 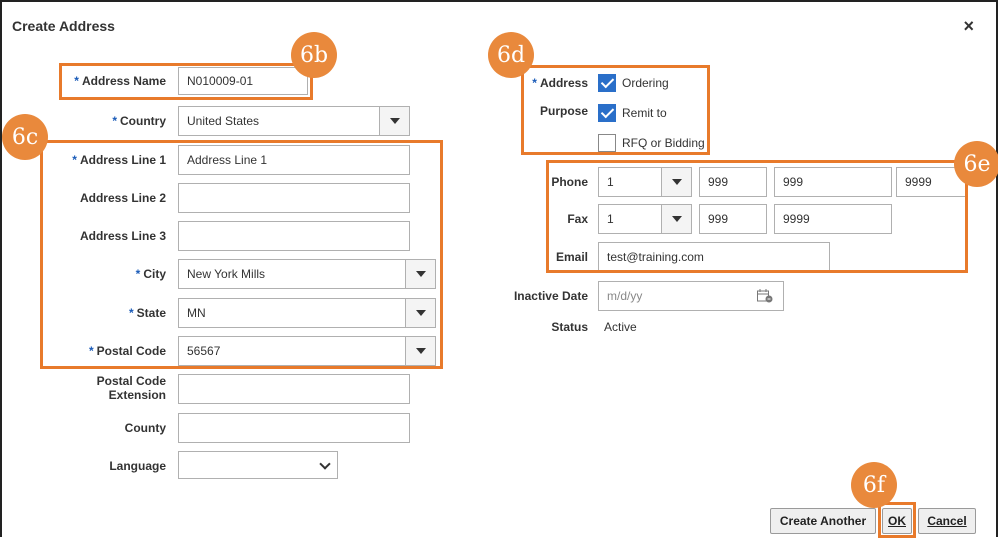 What do you see at coordinates (145, 428) in the screenshot?
I see `county-label: County` at bounding box center [145, 428].